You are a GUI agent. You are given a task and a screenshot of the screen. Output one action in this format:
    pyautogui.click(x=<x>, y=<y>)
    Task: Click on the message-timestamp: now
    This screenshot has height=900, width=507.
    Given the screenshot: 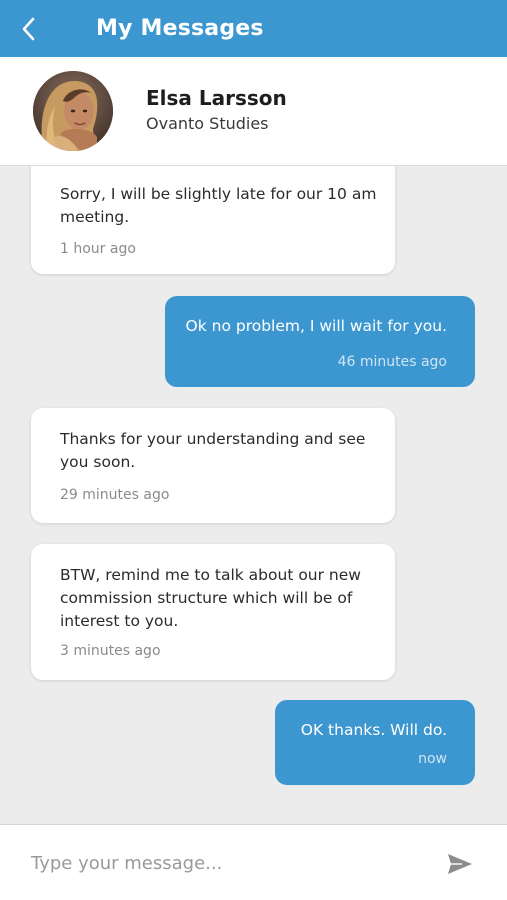 What is the action you would take?
    pyautogui.click(x=432, y=759)
    